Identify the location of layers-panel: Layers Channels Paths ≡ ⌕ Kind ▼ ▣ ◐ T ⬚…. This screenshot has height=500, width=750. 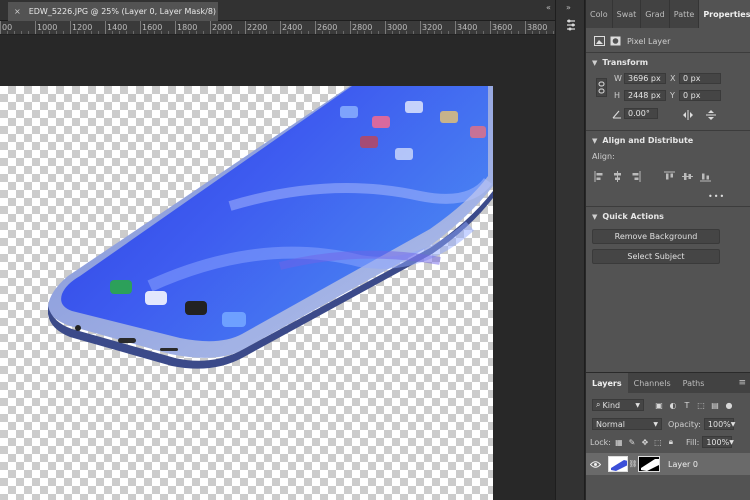
(668, 436).